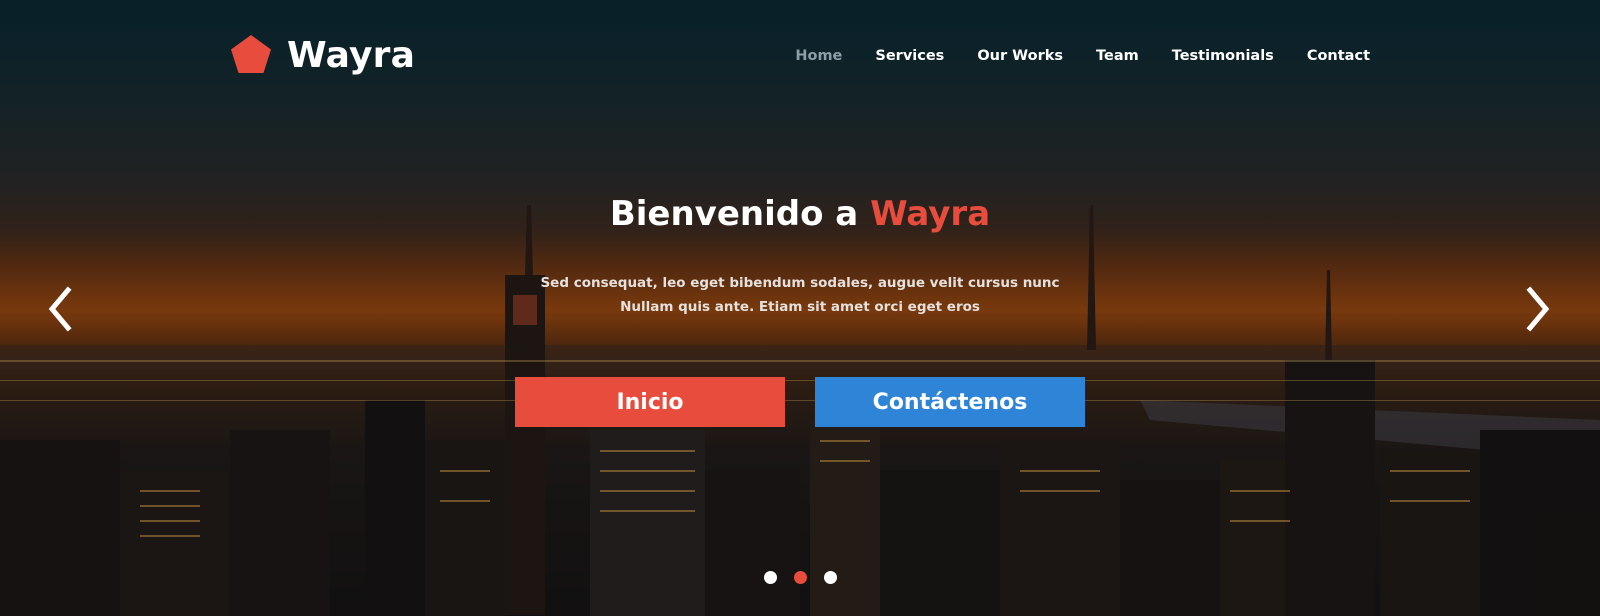  Describe the element at coordinates (1223, 56) in the screenshot. I see `nav-item-testimonials: Testimonials` at that location.